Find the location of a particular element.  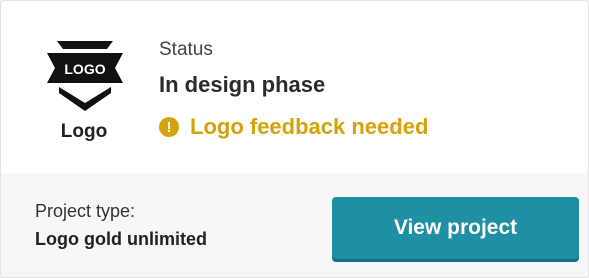

project-type-value: Logo gold unlimited is located at coordinates (121, 239).